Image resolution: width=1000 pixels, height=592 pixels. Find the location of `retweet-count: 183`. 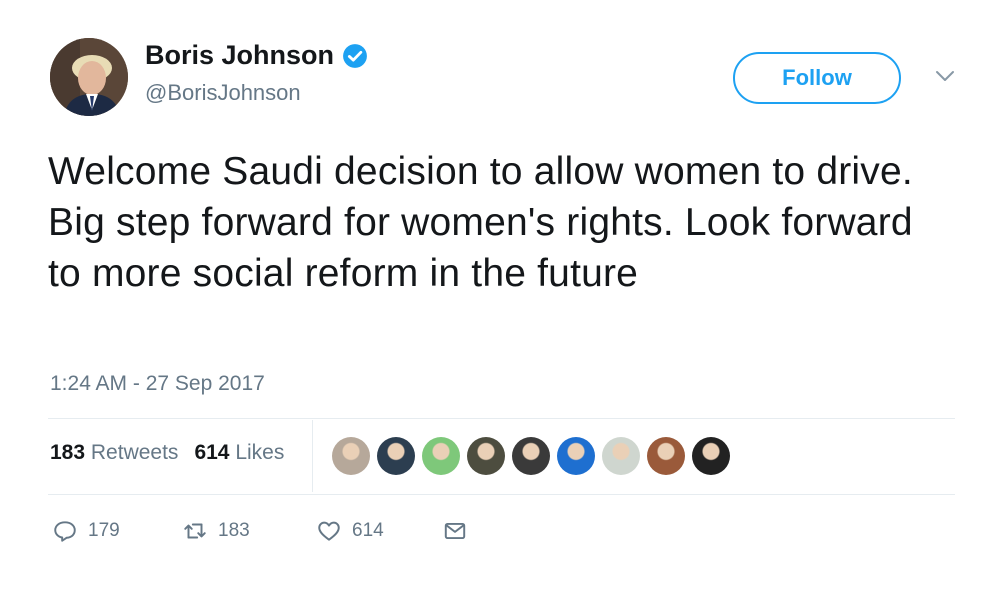

retweet-count: 183 is located at coordinates (234, 530).